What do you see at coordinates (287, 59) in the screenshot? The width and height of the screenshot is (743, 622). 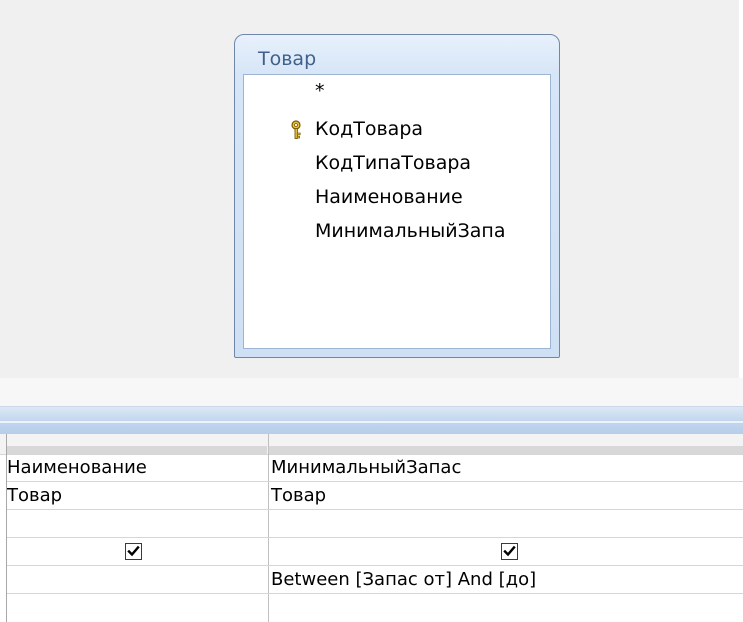 I see `table-title: Товар` at bounding box center [287, 59].